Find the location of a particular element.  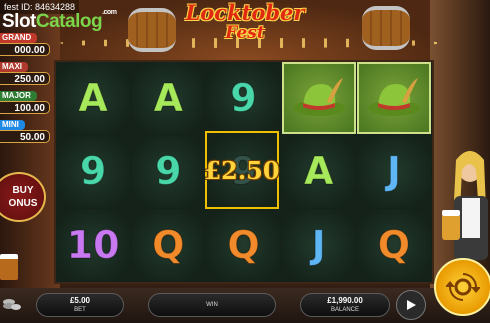

reel-symbol: 10 is located at coordinates (93, 244).